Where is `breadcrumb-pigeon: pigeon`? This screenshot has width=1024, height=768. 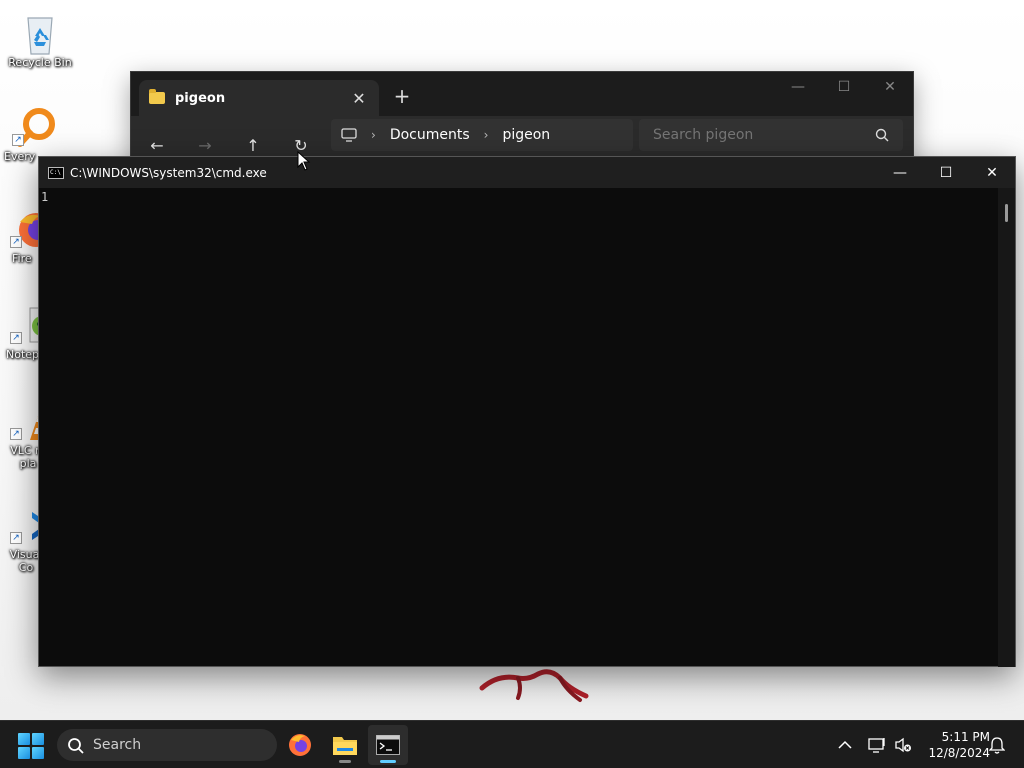 breadcrumb-pigeon: pigeon is located at coordinates (526, 135).